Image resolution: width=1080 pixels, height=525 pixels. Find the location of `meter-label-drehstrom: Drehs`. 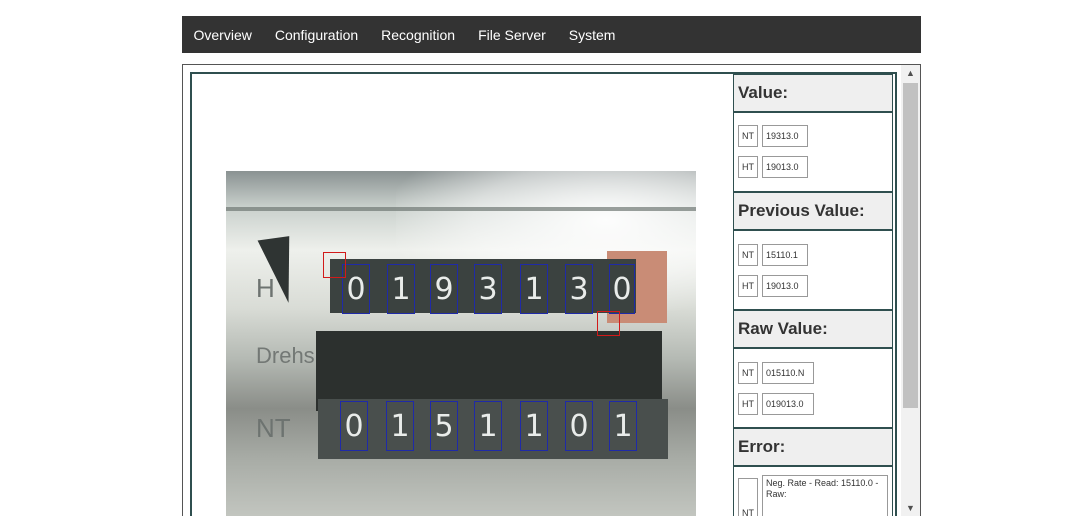

meter-label-drehstrom: Drehs is located at coordinates (285, 355).